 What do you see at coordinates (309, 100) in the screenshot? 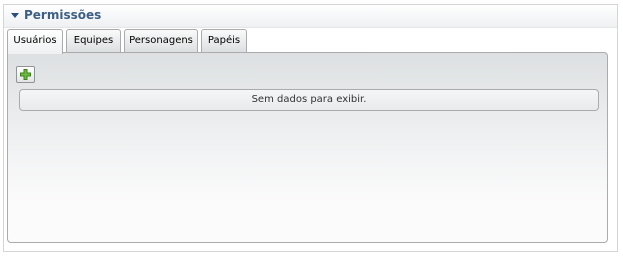
I see `empty-data-message: Sem dados para exibir.` at bounding box center [309, 100].